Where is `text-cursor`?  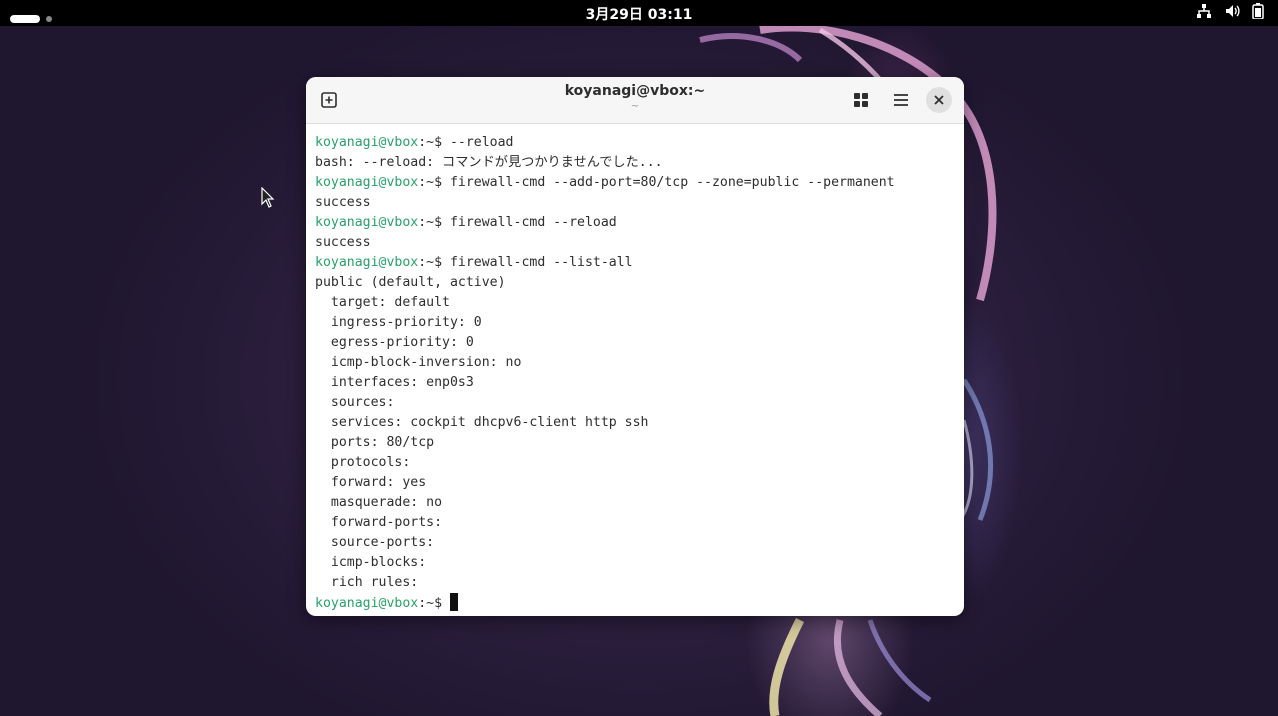
text-cursor is located at coordinates (453, 602).